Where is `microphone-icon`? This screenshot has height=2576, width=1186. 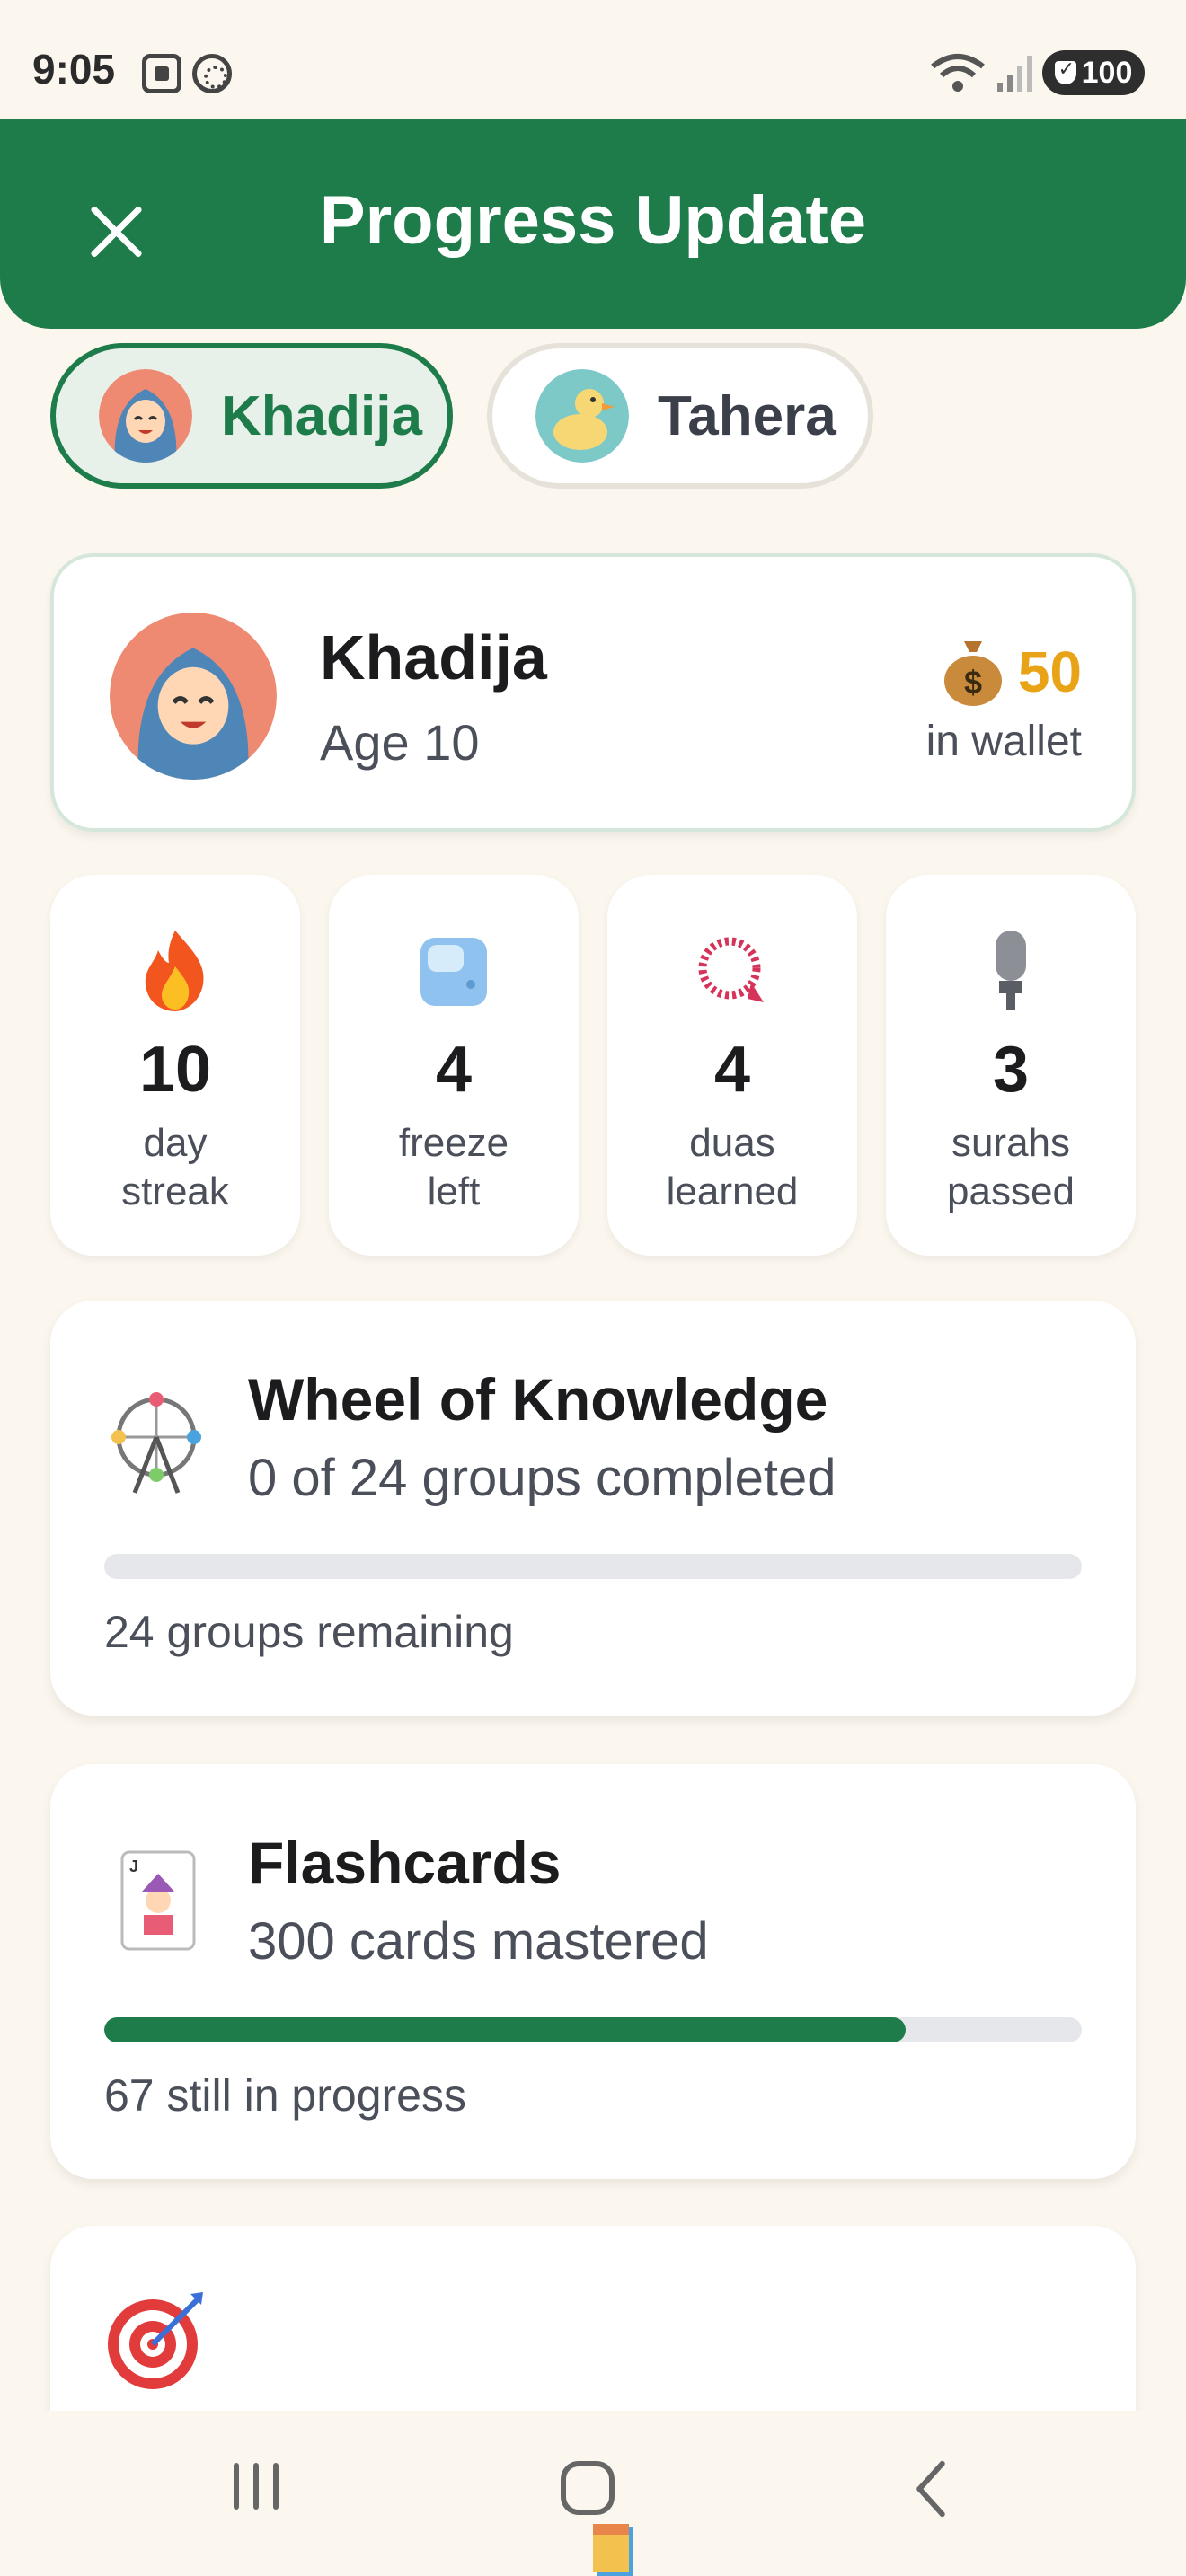 microphone-icon is located at coordinates (1011, 970).